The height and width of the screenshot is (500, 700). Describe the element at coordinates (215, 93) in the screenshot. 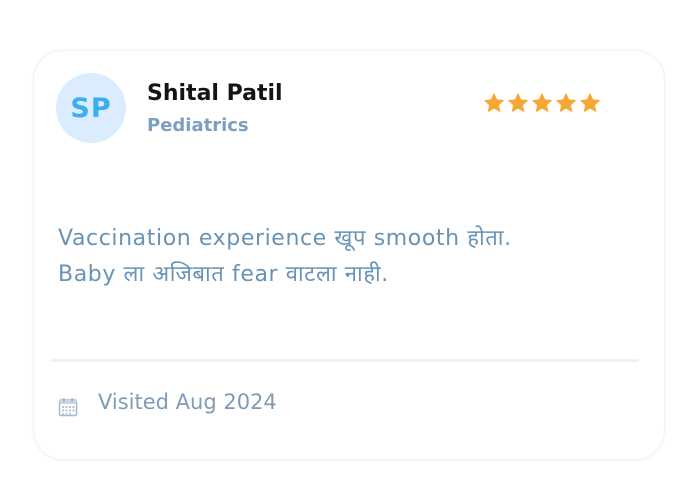

I see `reviewer-name: Shital Patil` at that location.